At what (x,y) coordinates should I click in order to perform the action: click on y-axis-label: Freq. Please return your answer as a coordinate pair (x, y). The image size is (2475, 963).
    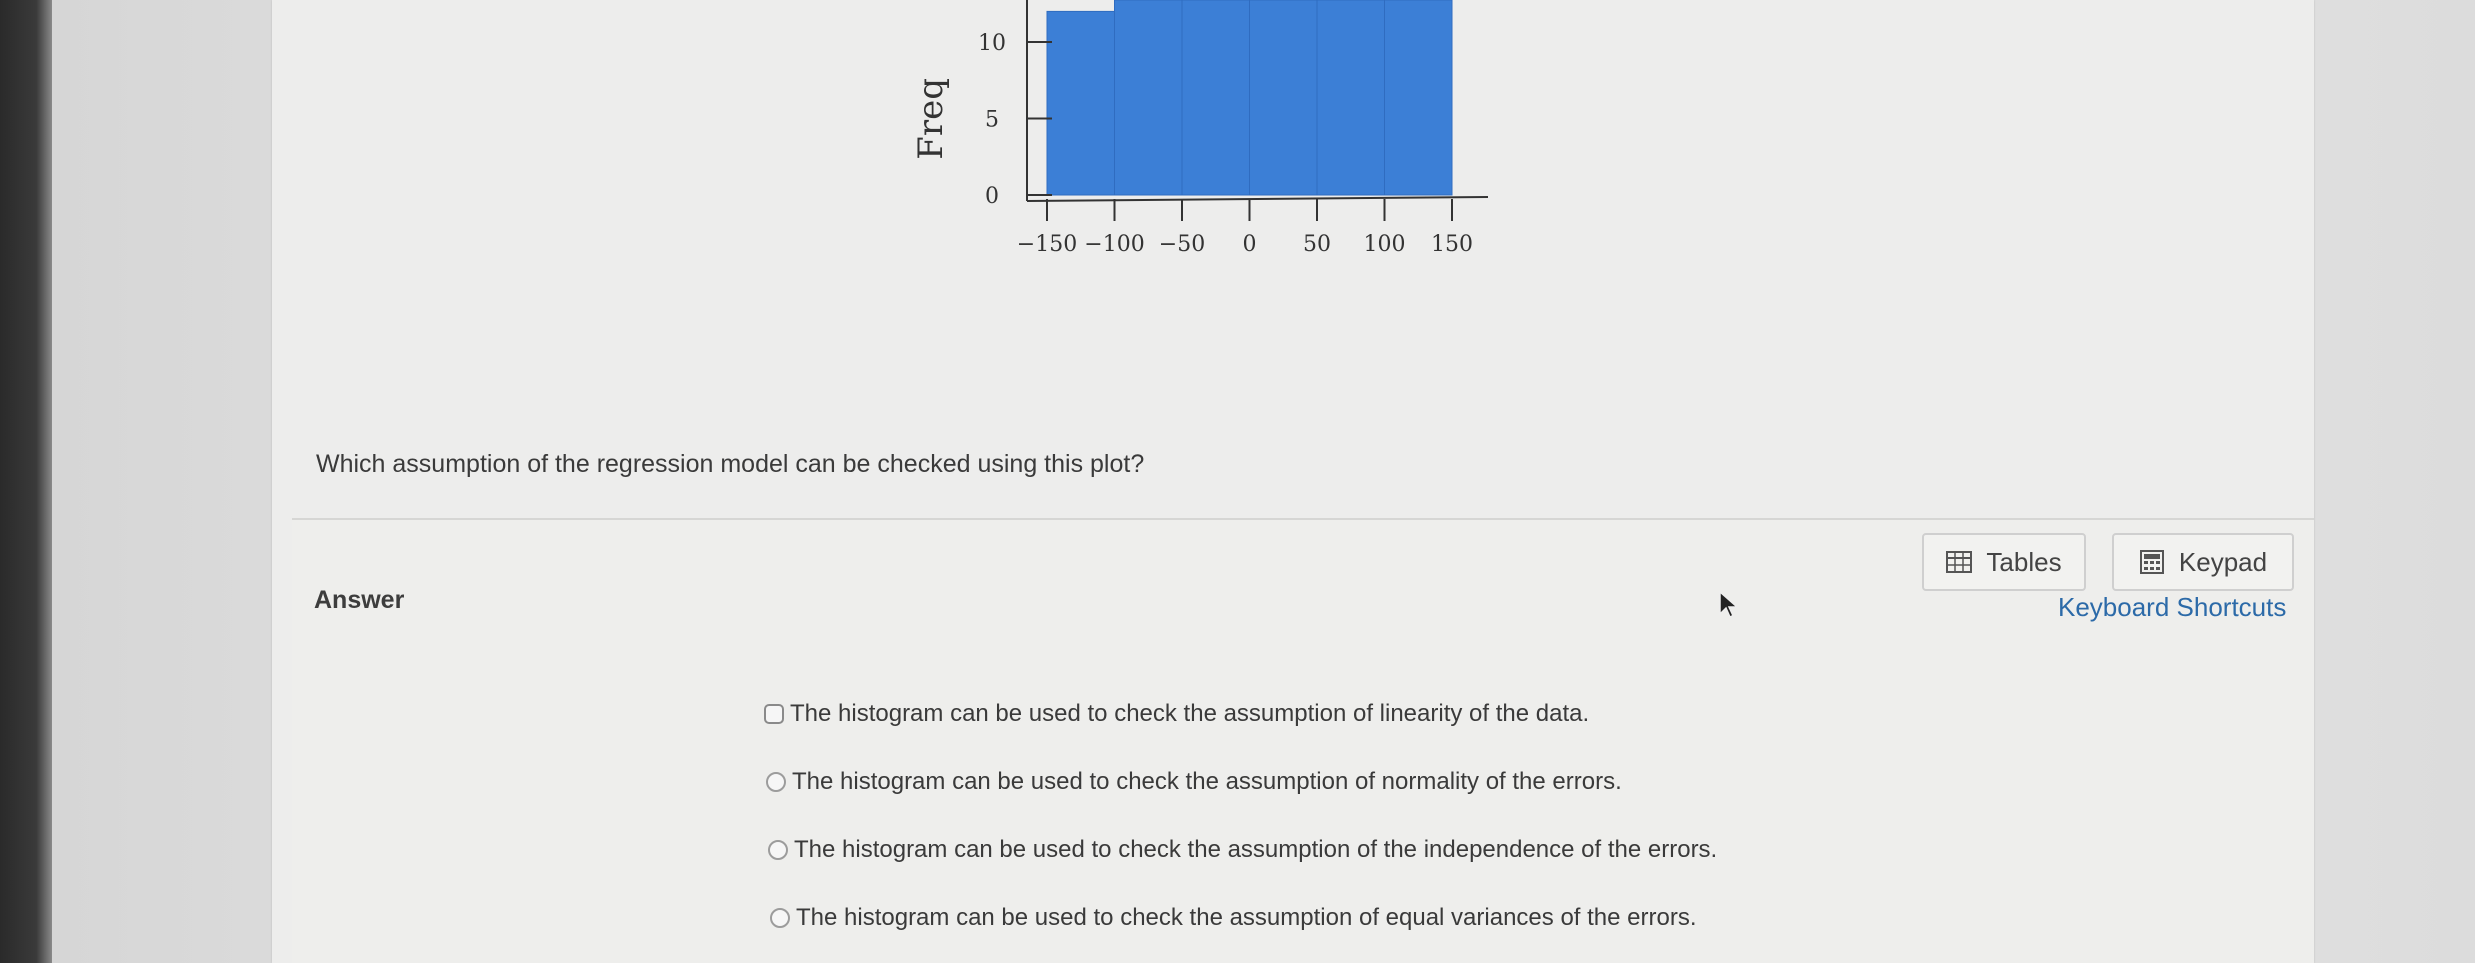
    Looking at the image, I should click on (931, 119).